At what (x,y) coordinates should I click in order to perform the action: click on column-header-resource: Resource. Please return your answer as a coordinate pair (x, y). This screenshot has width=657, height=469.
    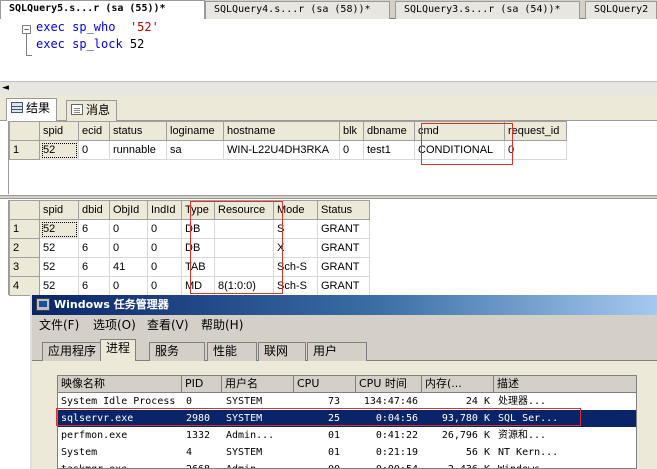
    Looking at the image, I should click on (244, 210).